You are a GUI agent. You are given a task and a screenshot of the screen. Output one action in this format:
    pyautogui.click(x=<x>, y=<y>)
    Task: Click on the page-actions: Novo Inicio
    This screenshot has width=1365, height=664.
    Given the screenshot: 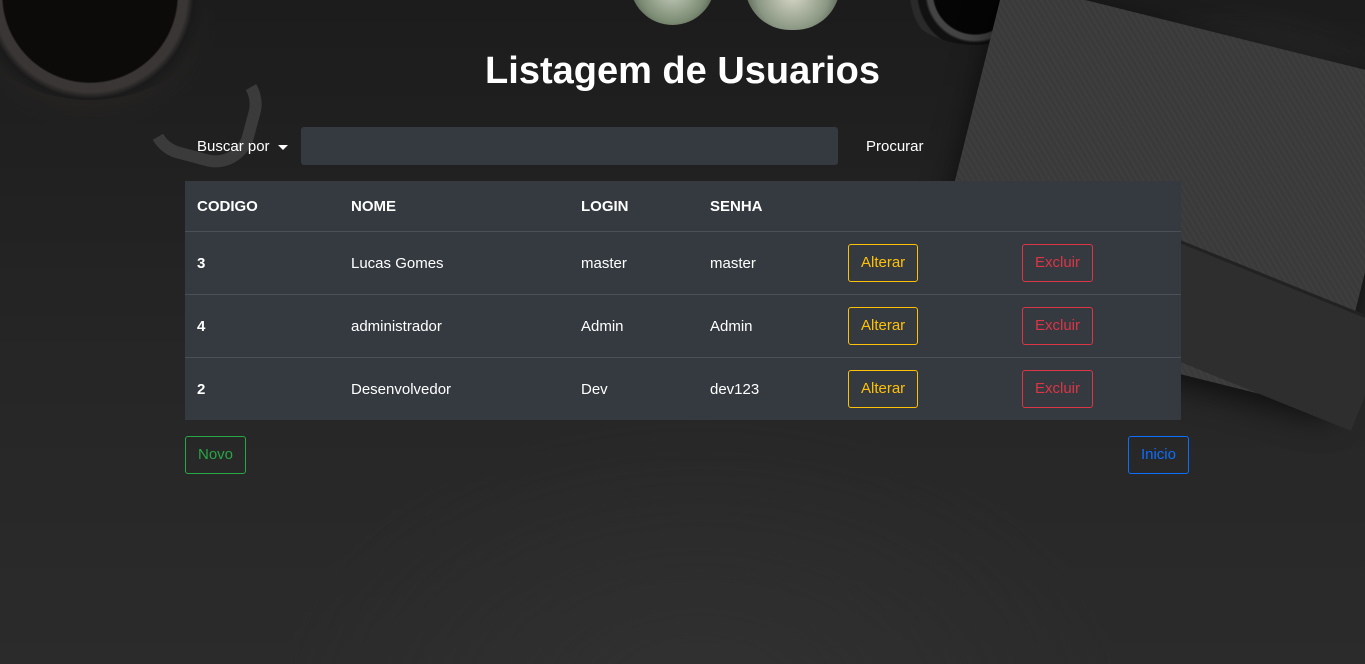 What is the action you would take?
    pyautogui.click(x=687, y=455)
    